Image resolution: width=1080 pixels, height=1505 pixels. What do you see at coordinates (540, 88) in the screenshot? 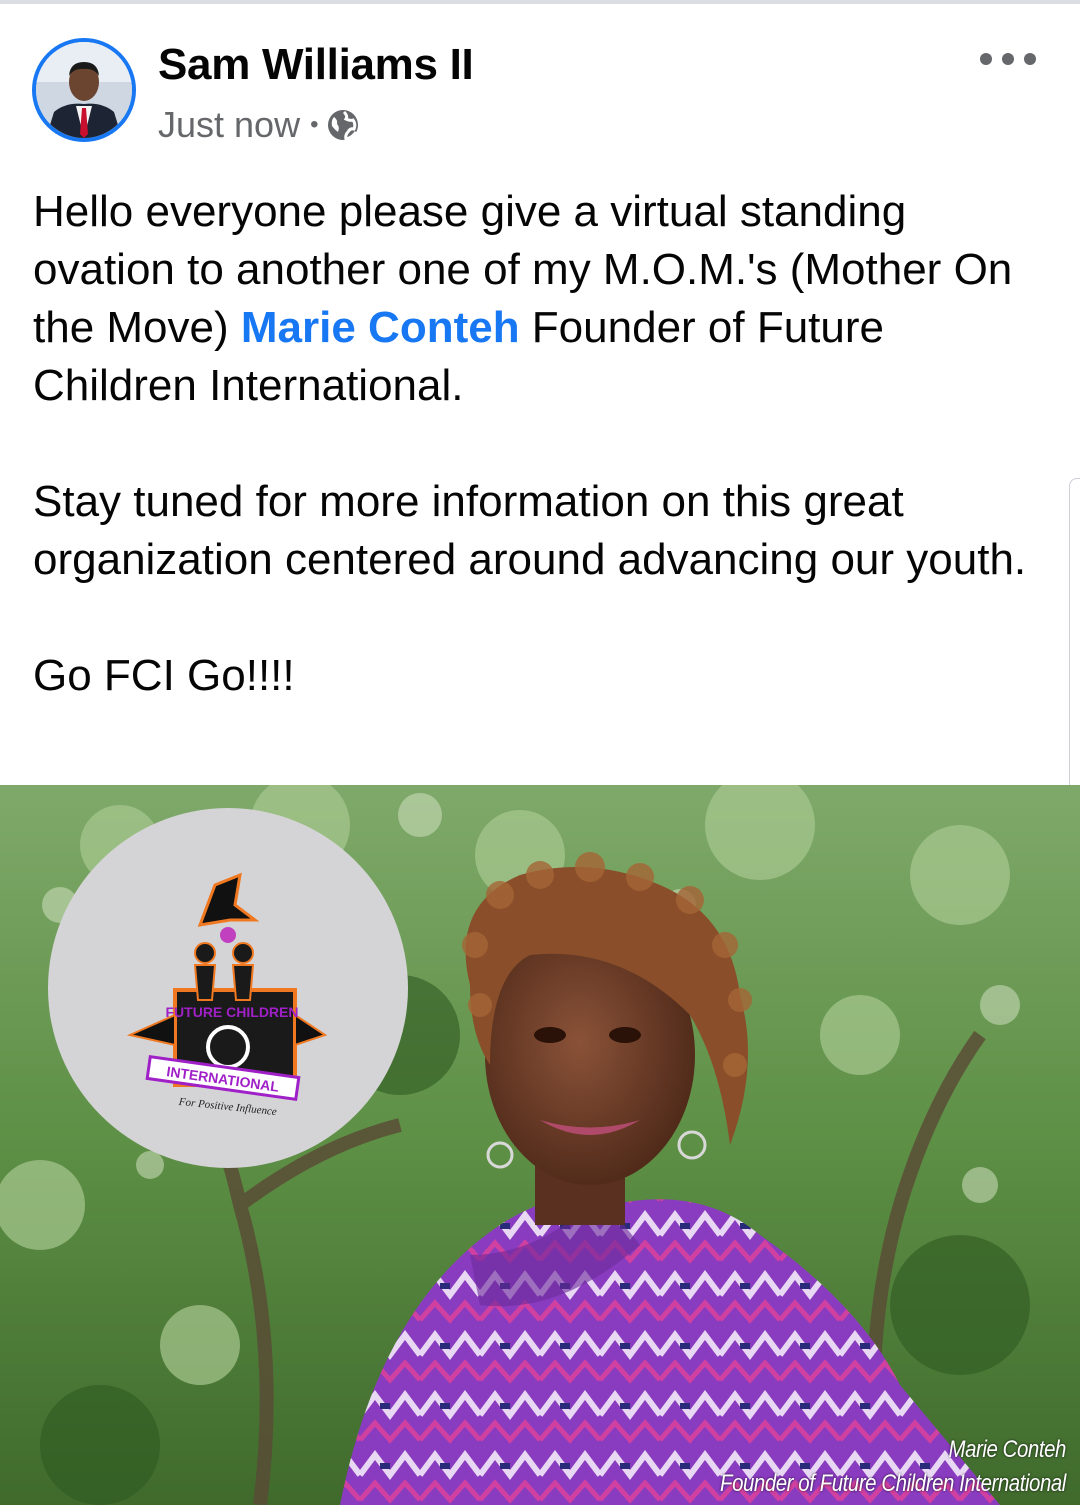
I see `post-header: Sam Williams II Just now •` at bounding box center [540, 88].